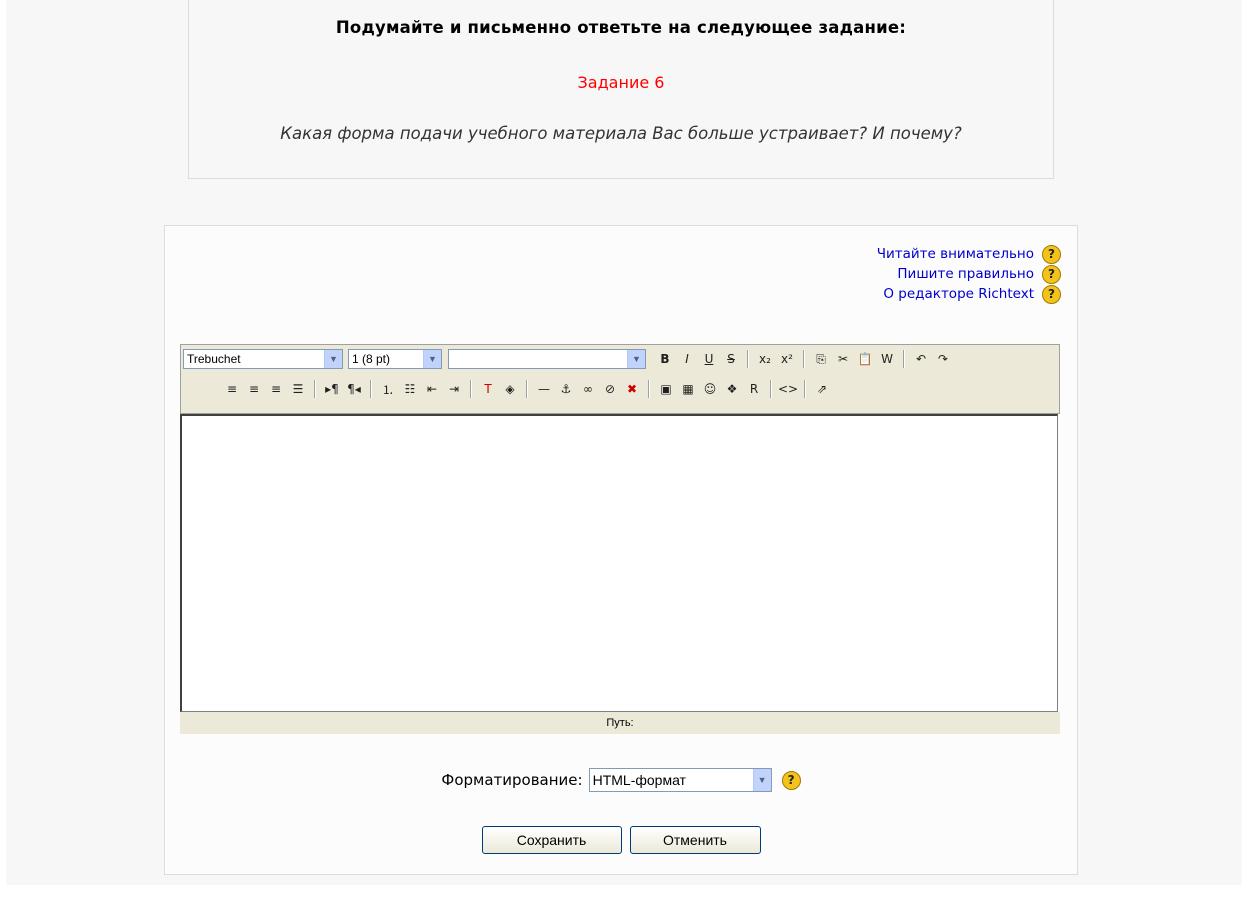 Image resolution: width=1242 pixels, height=899 pixels. What do you see at coordinates (754, 389) in the screenshot?
I see `search-replace-button: R` at bounding box center [754, 389].